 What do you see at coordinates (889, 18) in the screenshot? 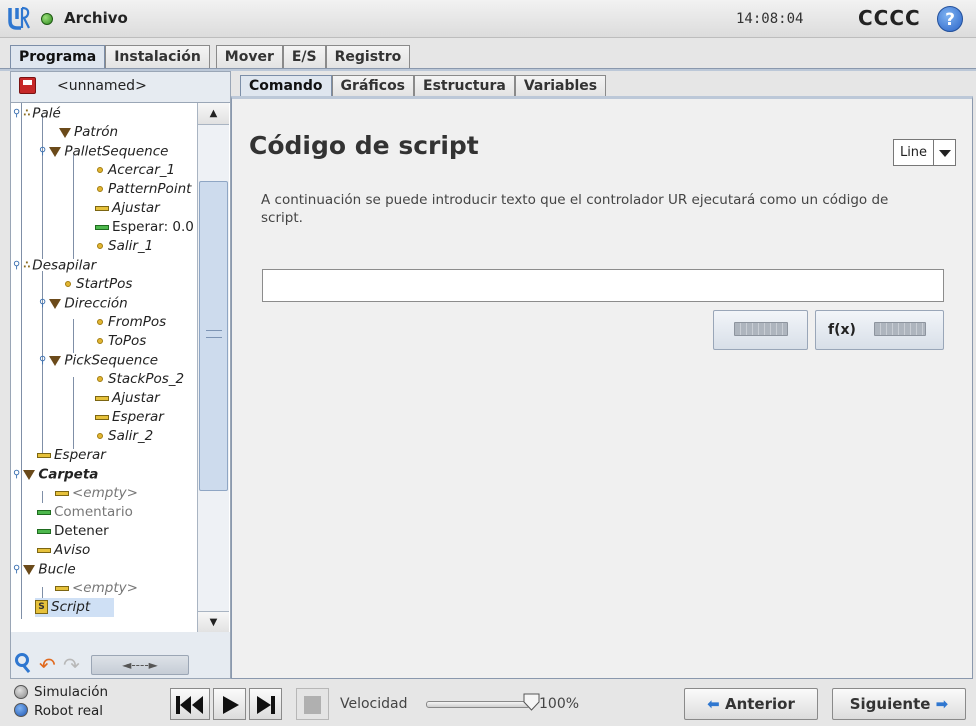
I see `robot-name: CCCC` at bounding box center [889, 18].